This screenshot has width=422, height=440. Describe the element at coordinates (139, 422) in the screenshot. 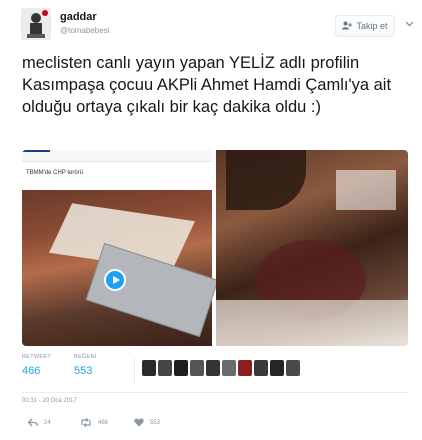

I see `heart-icon` at that location.